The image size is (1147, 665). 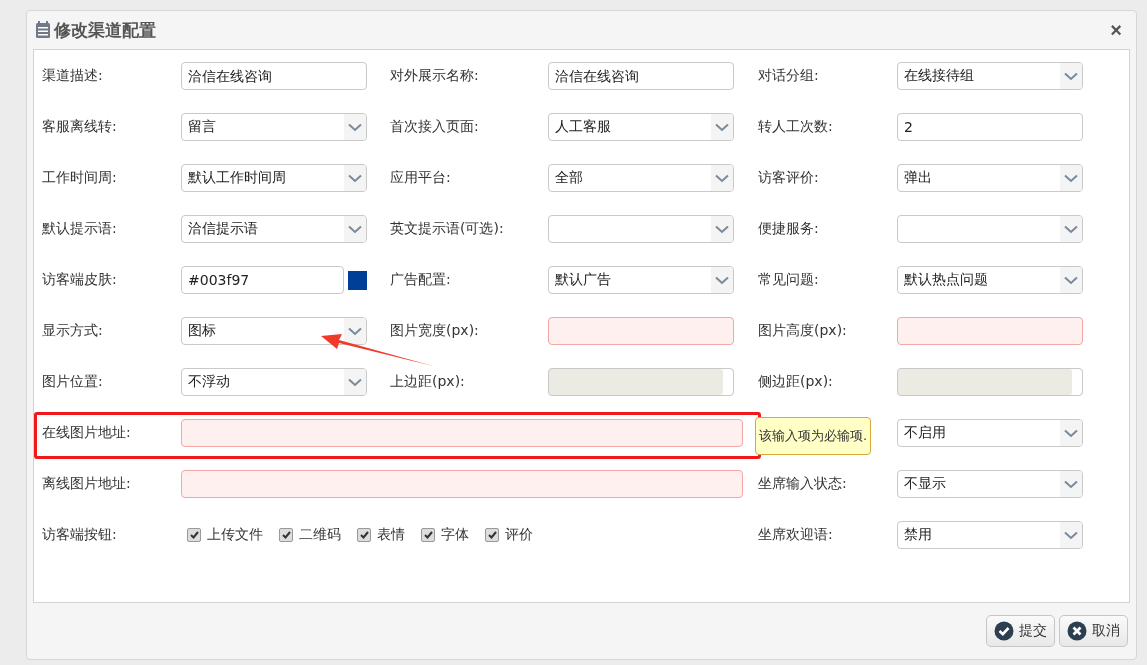 I want to click on dropdown: 禁用, so click(x=990, y=535).